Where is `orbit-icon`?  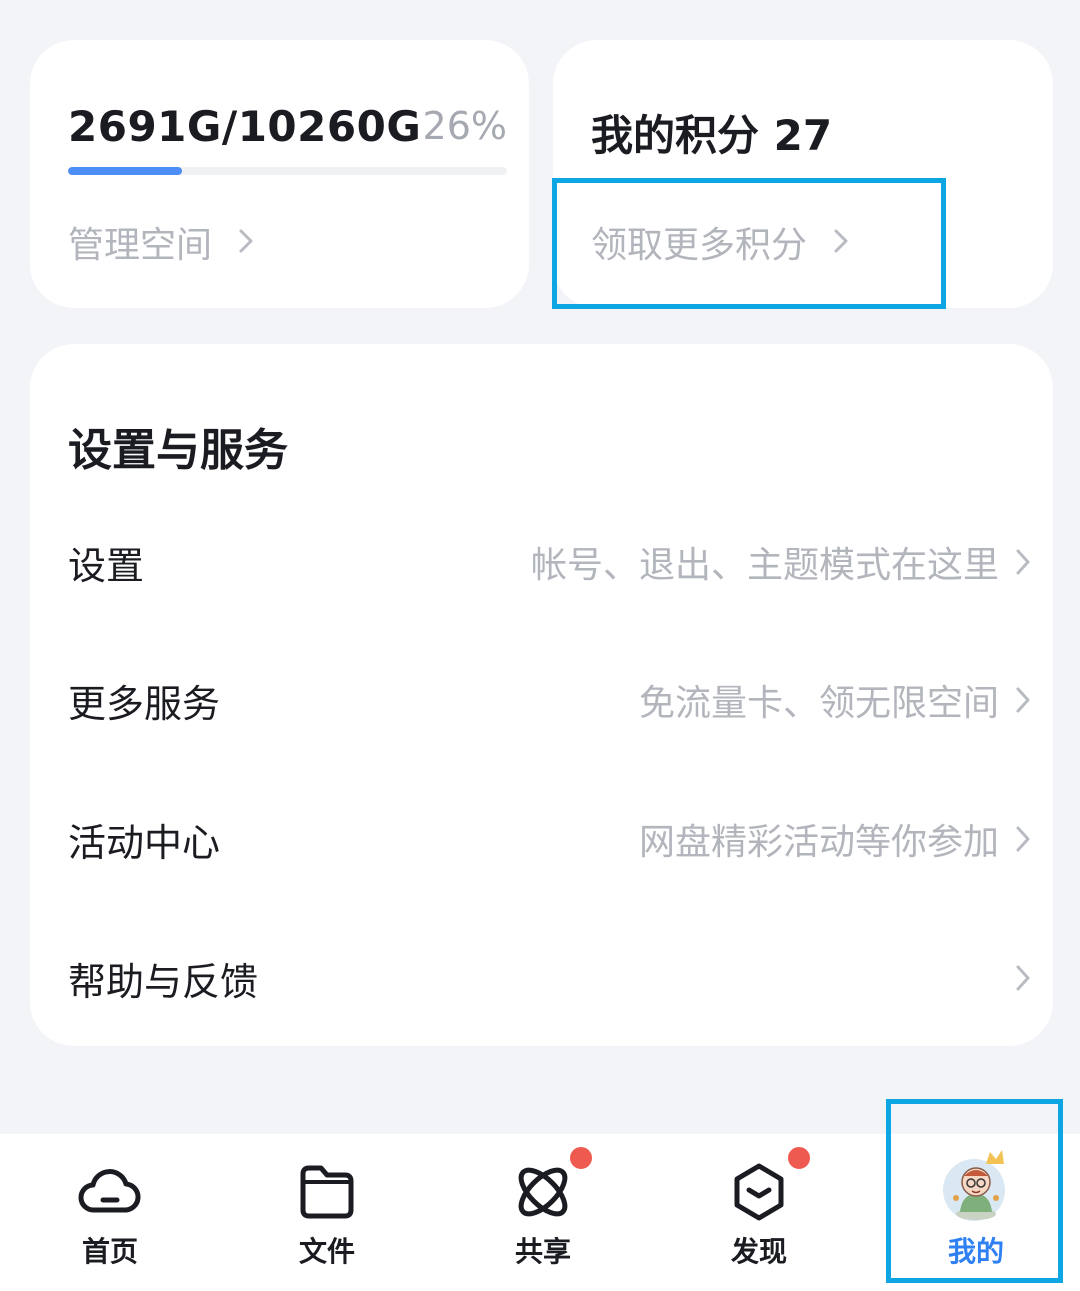 orbit-icon is located at coordinates (543, 1192).